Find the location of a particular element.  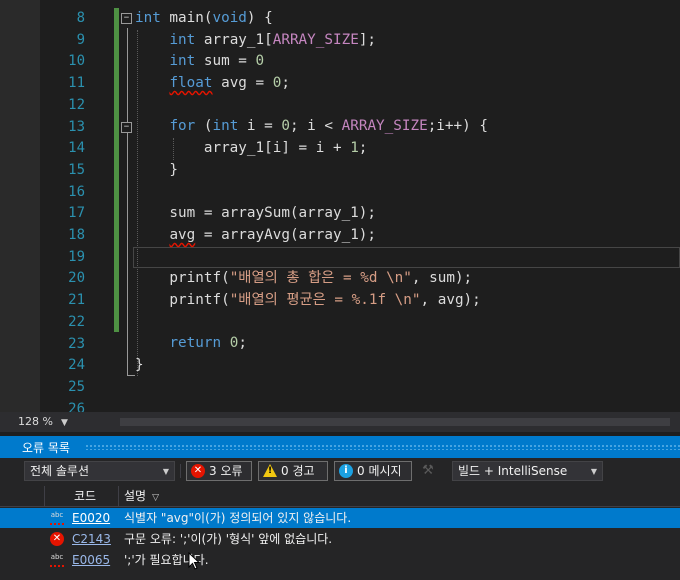

code-token: , sum); is located at coordinates (442, 278).